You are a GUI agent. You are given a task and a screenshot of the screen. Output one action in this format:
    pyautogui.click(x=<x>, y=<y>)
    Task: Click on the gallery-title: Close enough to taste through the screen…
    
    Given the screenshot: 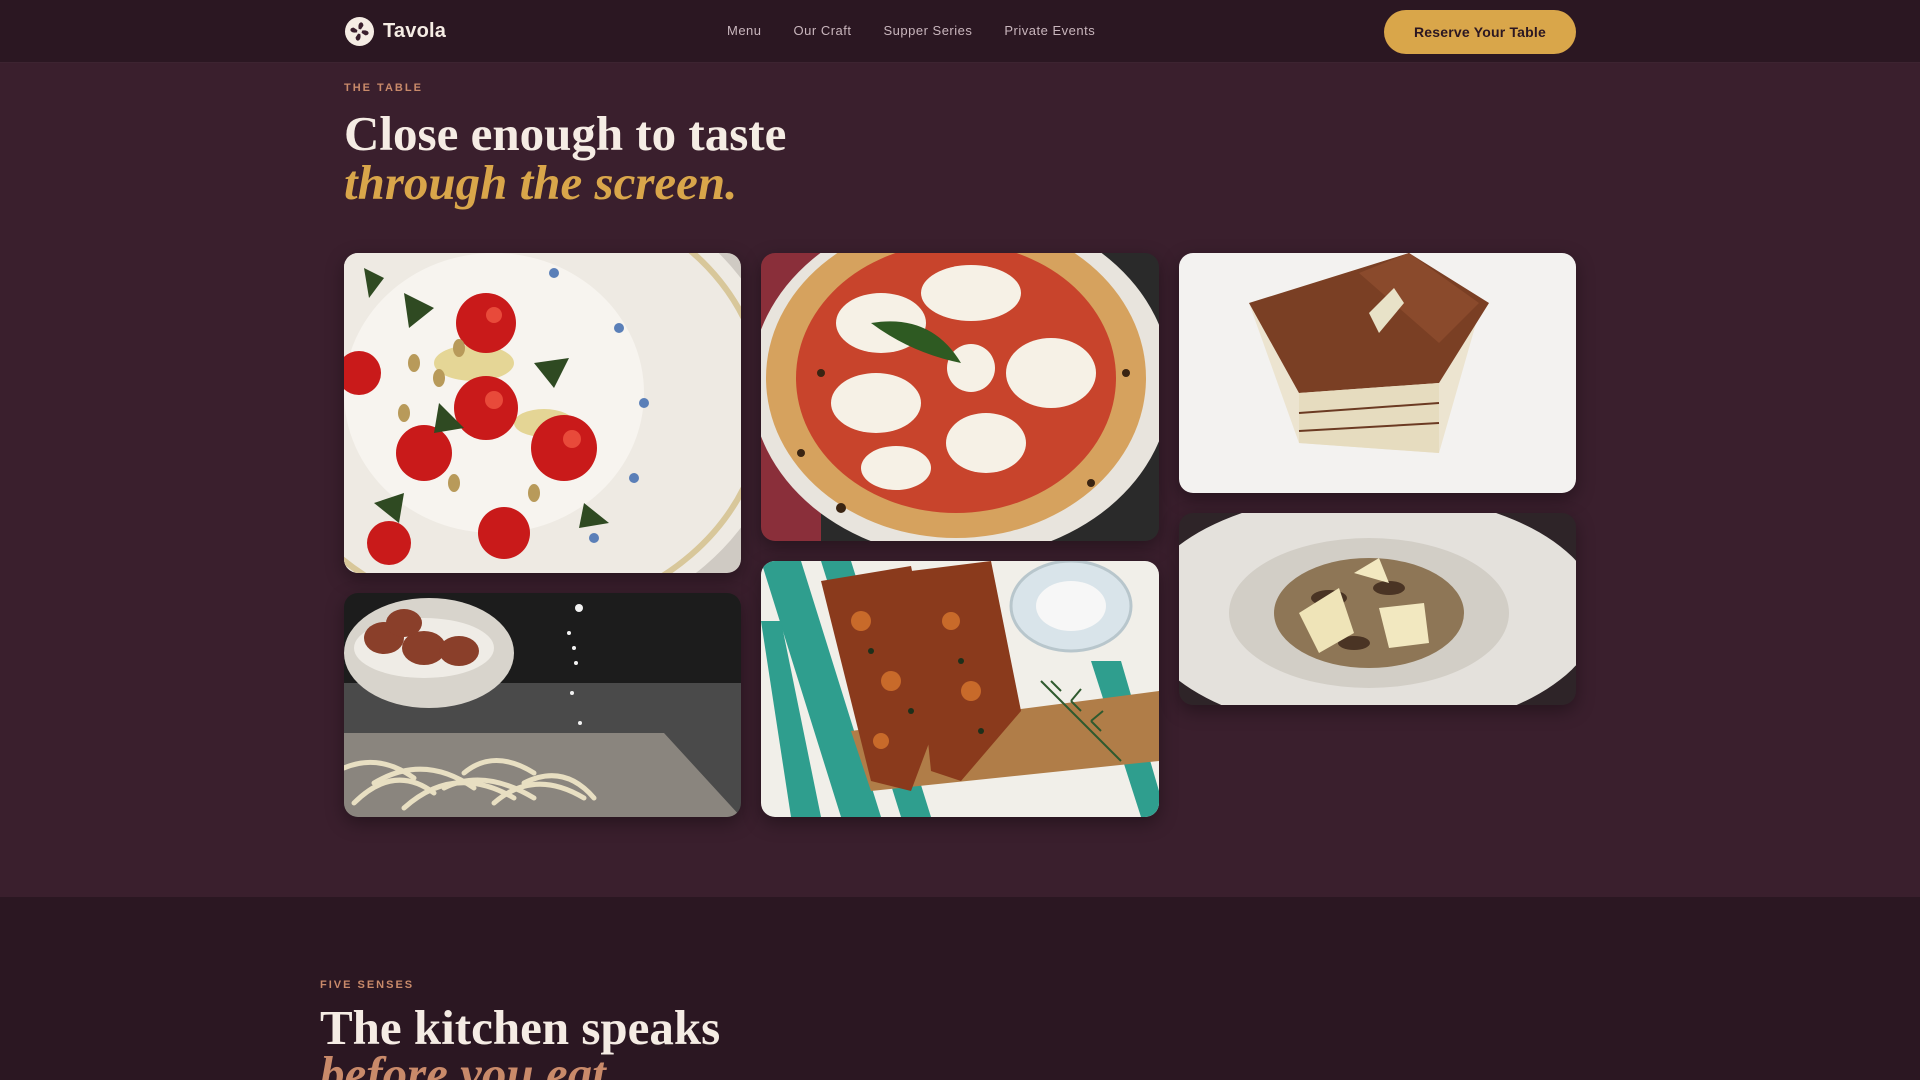 What is the action you would take?
    pyautogui.click(x=565, y=158)
    